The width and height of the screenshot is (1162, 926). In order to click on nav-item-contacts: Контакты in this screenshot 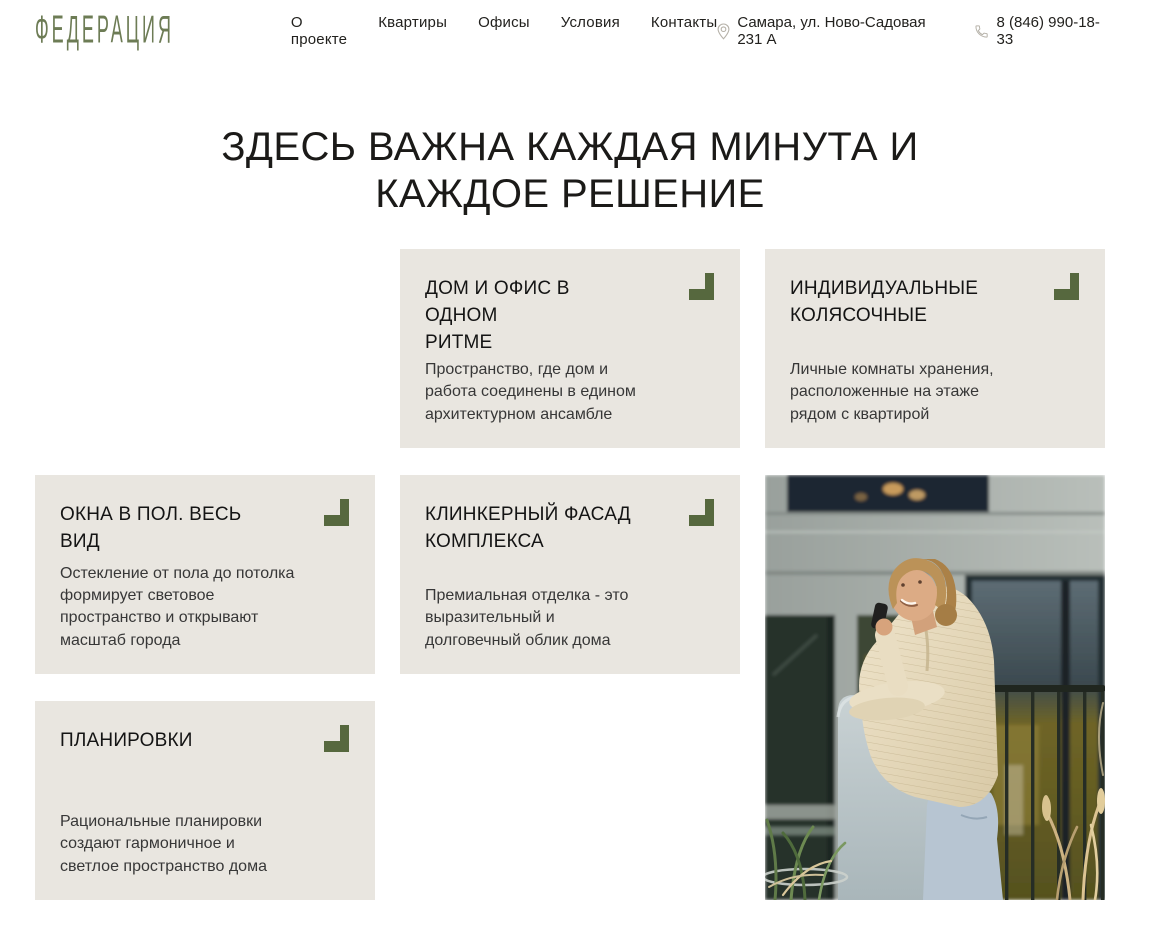, I will do `click(684, 31)`.